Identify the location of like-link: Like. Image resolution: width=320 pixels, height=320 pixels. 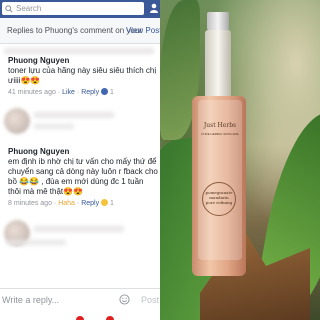
(68, 92).